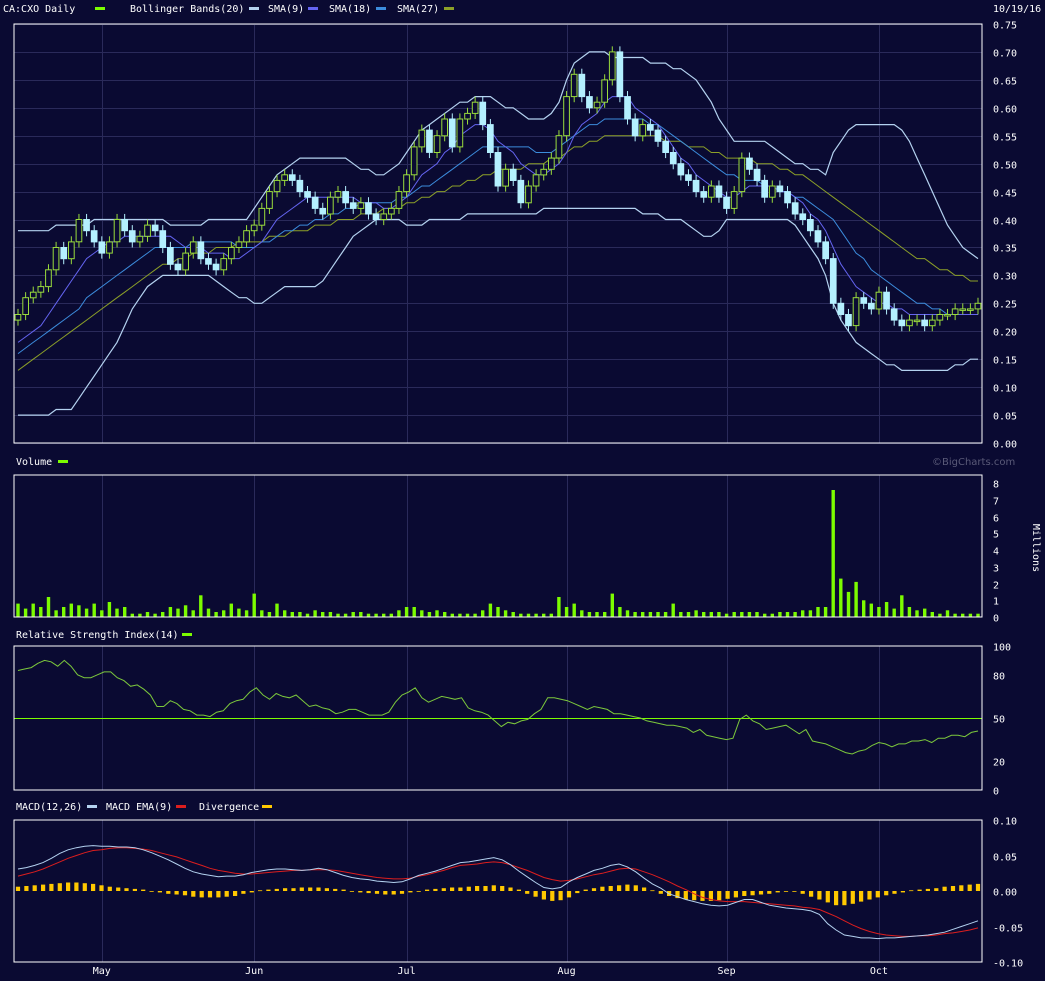  I want to click on legend-sma27-label: SMA(27), so click(418, 9).